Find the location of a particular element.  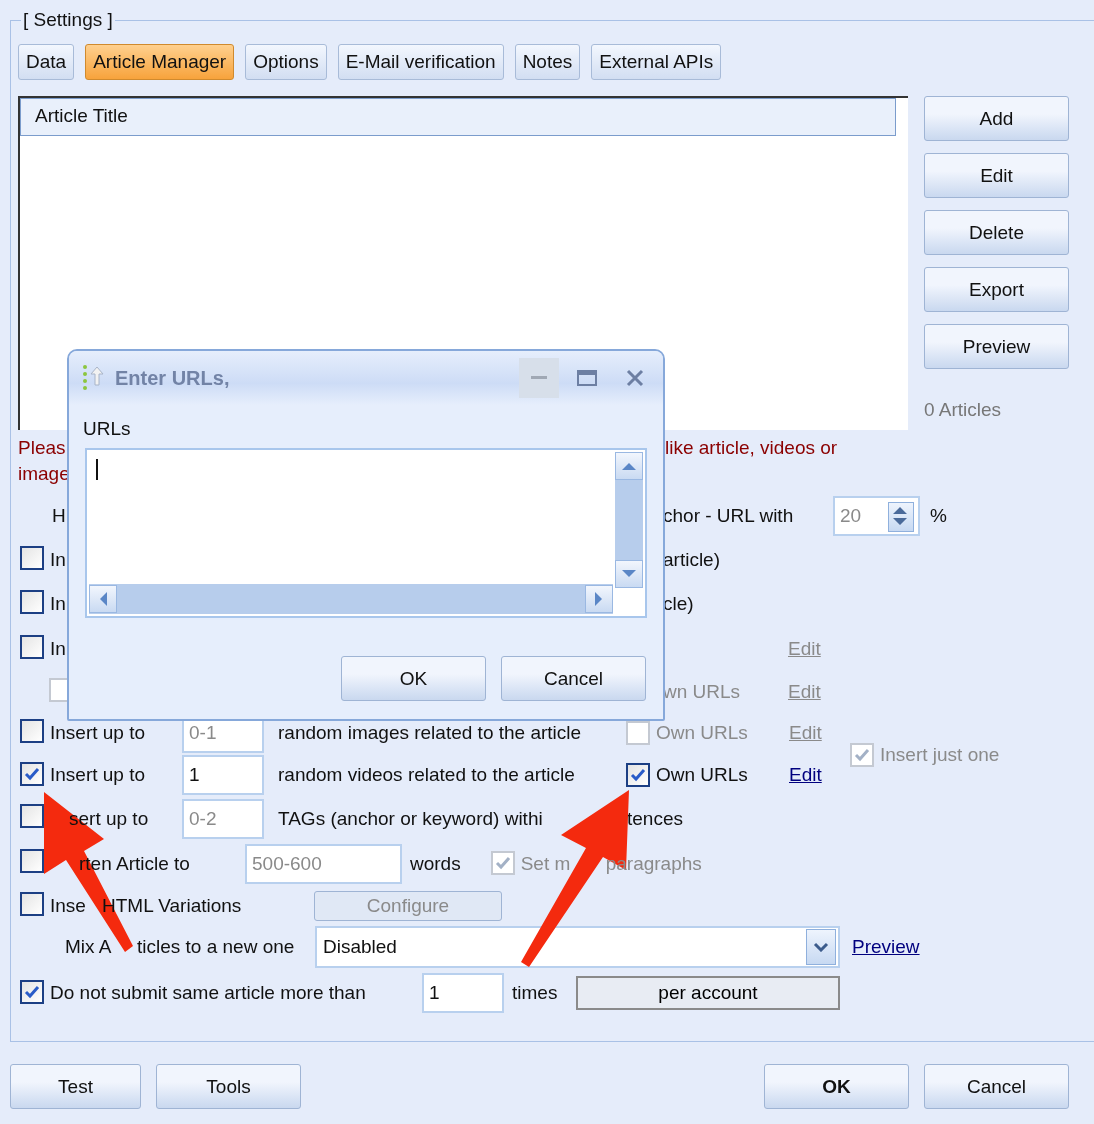

list-button: Delete is located at coordinates (996, 232).